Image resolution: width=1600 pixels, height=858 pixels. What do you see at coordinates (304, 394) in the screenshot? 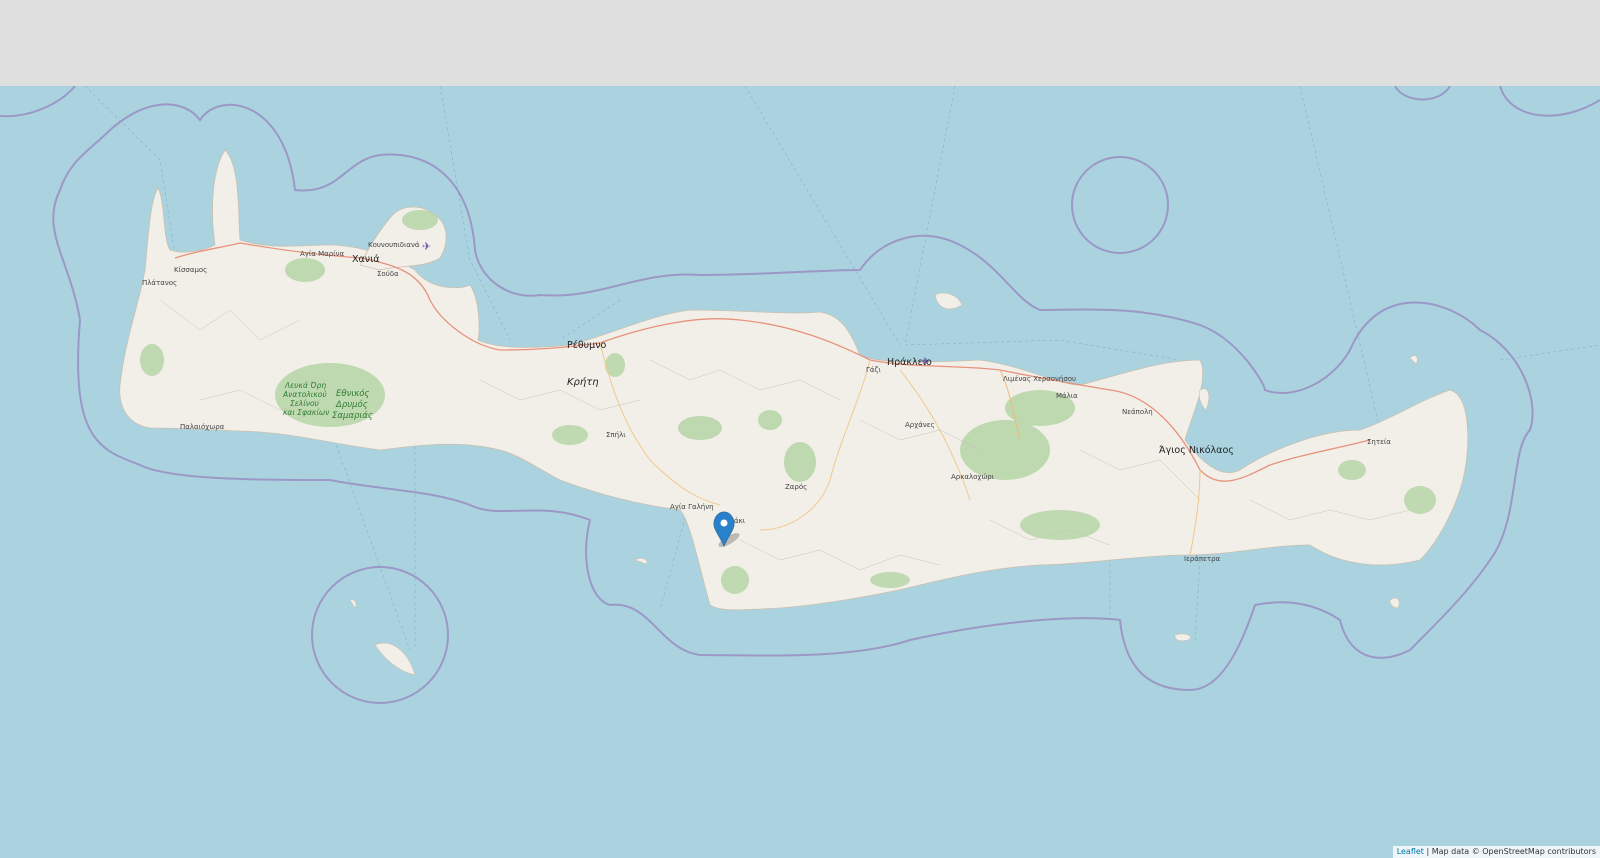
I see `label-park-2: Ανατολικού` at bounding box center [304, 394].